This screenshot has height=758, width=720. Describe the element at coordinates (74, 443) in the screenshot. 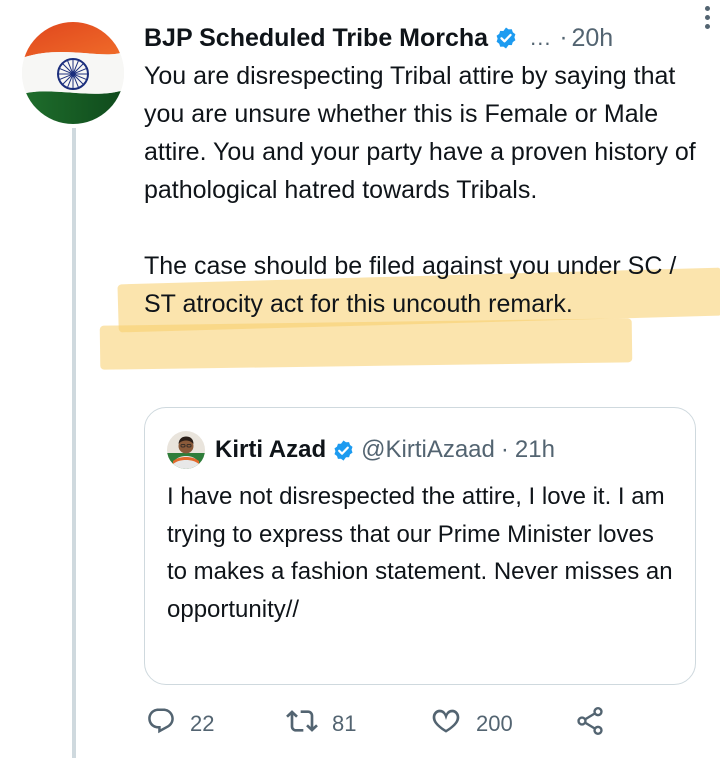

I see `thread-line` at that location.